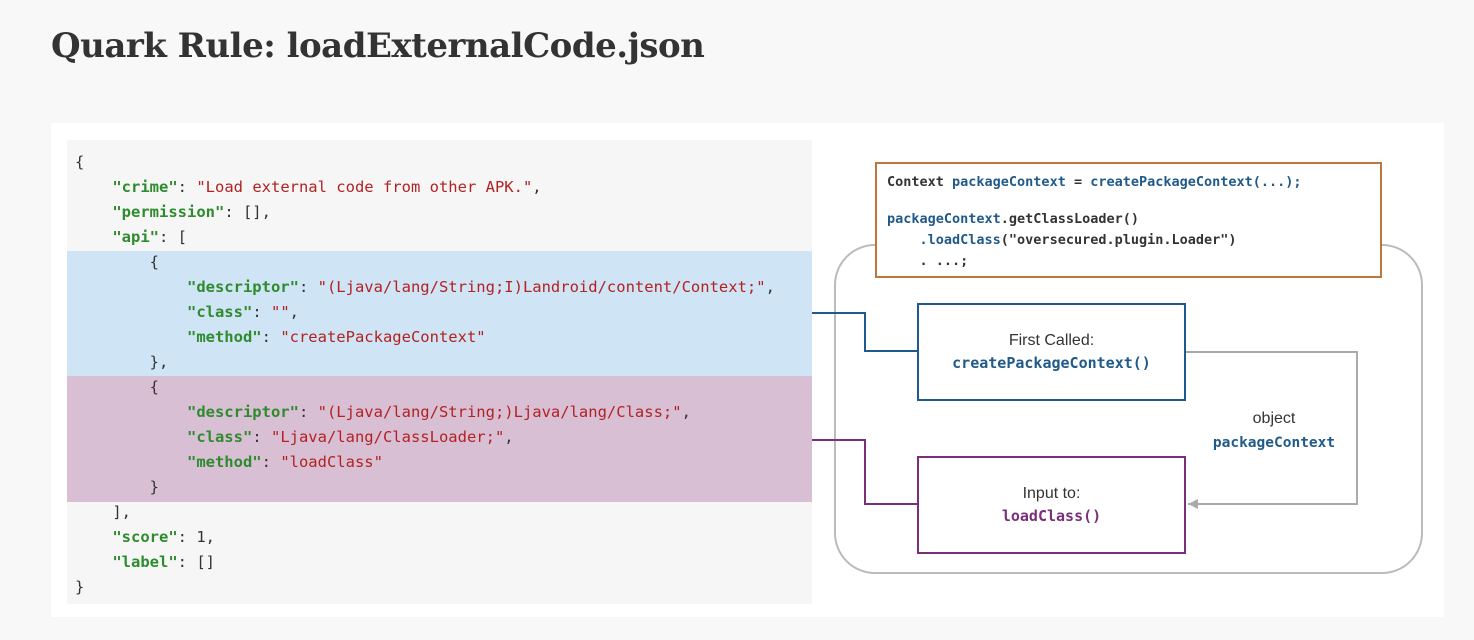 The height and width of the screenshot is (640, 1474). I want to click on snippet-var: packageContext, so click(1009, 182).